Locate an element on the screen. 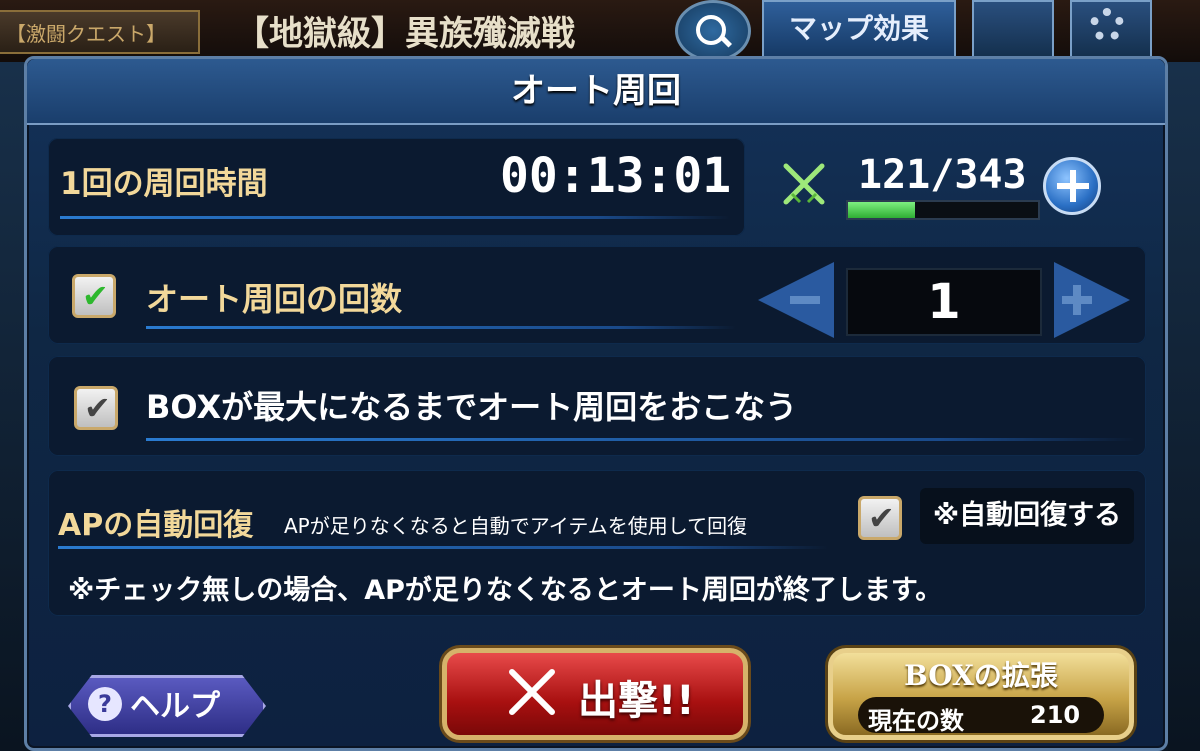 The width and height of the screenshot is (1200, 751). box-expand-title: BOXの拡張 is located at coordinates (981, 675).